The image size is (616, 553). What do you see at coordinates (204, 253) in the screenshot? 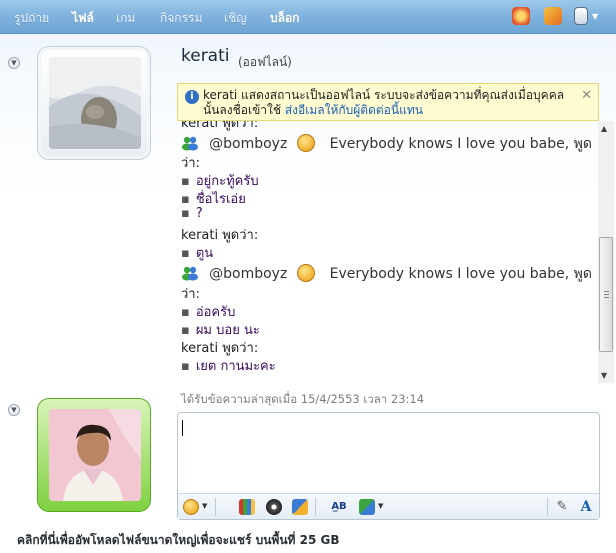
I see `message-text: ตูน` at bounding box center [204, 253].